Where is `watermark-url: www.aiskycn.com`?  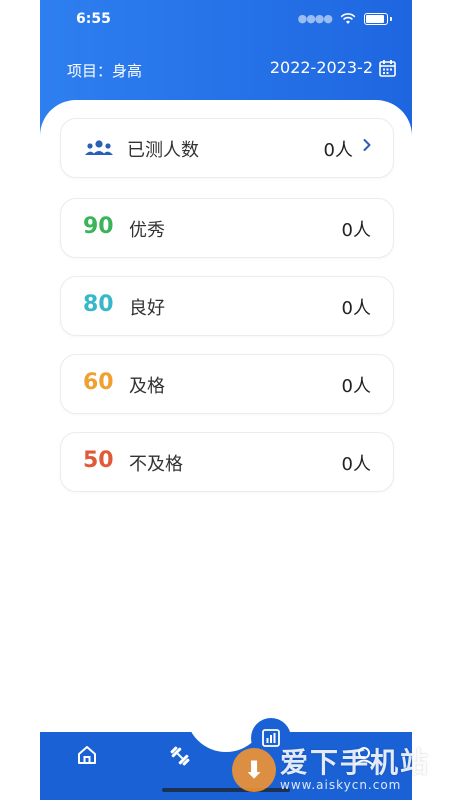
watermark-url: www.aiskycn.com is located at coordinates (341, 785).